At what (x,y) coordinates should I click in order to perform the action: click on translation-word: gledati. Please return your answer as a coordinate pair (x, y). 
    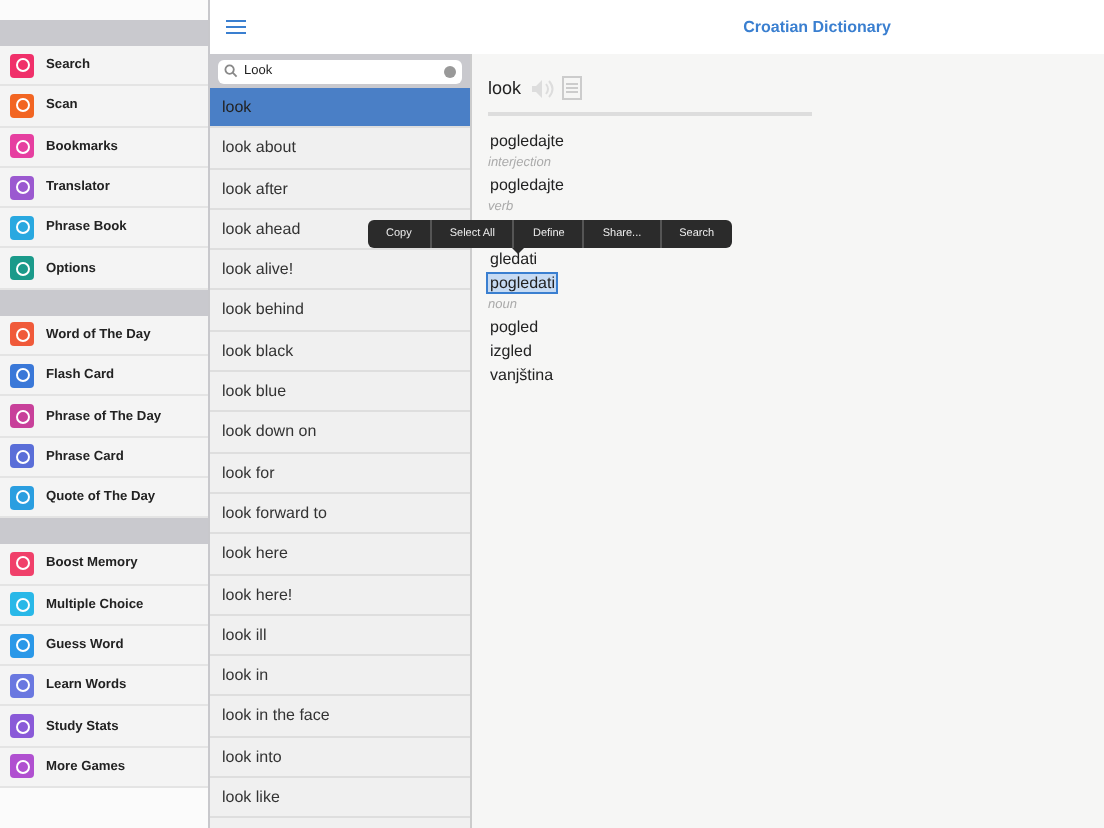
    Looking at the image, I should click on (514, 258).